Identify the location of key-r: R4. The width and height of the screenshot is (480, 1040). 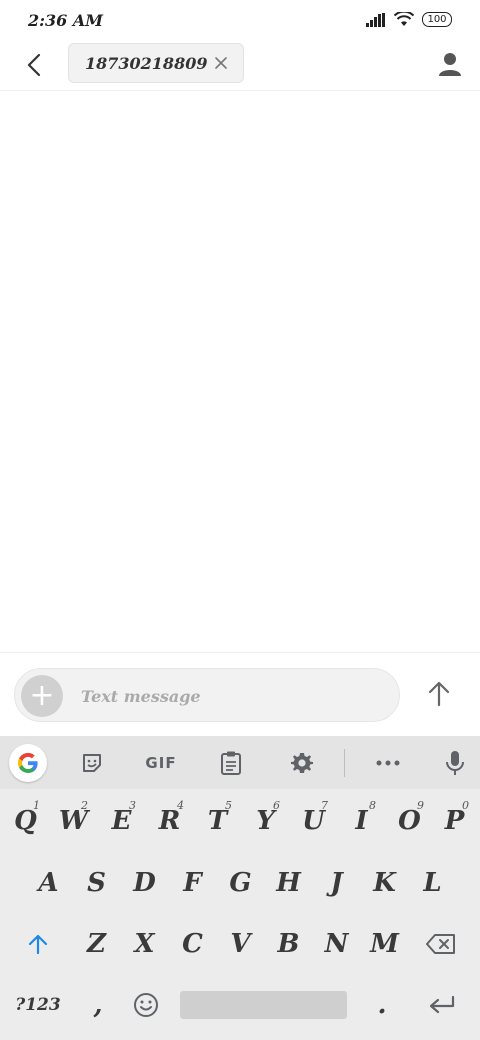
(169, 821).